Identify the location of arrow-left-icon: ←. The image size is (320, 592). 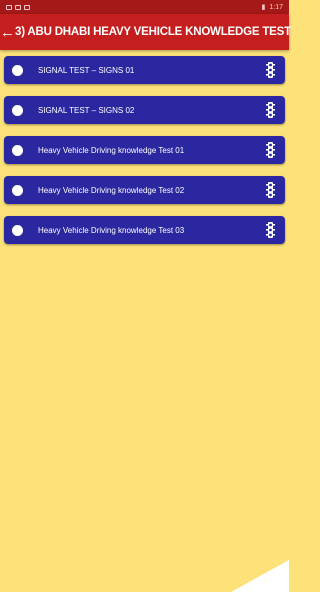
(7, 32).